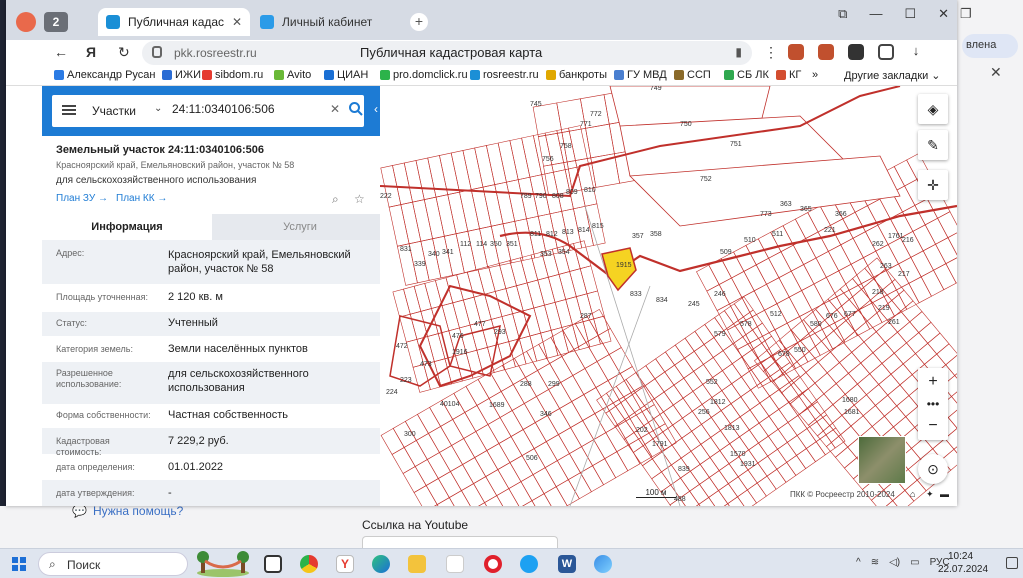 The image size is (1023, 578). What do you see at coordinates (127, 227) in the screenshot?
I see `tab-information: Информация` at bounding box center [127, 227].